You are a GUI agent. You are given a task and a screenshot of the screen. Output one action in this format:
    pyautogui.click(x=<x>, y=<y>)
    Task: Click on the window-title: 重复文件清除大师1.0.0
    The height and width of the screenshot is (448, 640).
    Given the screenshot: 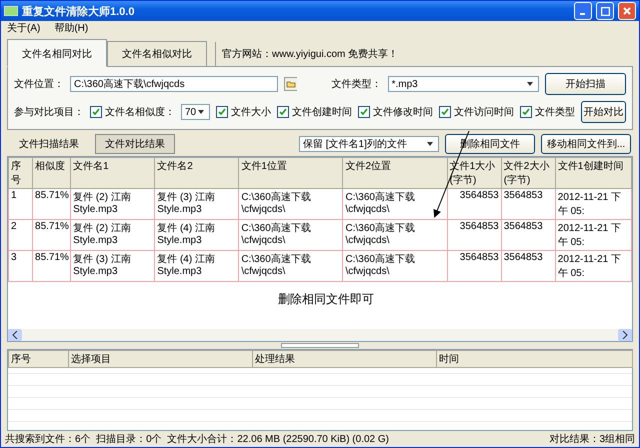 What is the action you would take?
    pyautogui.click(x=78, y=11)
    